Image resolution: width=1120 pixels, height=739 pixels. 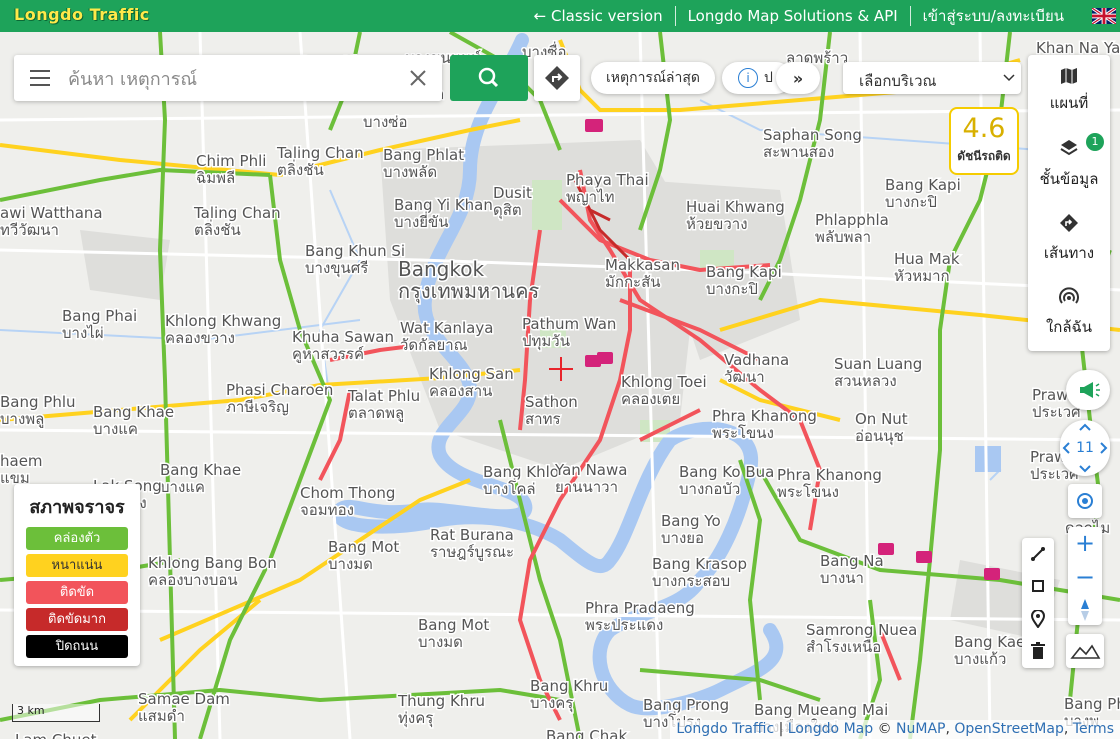 What do you see at coordinates (1069, 248) in the screenshot?
I see `route-button: เส้นทาง` at bounding box center [1069, 248].